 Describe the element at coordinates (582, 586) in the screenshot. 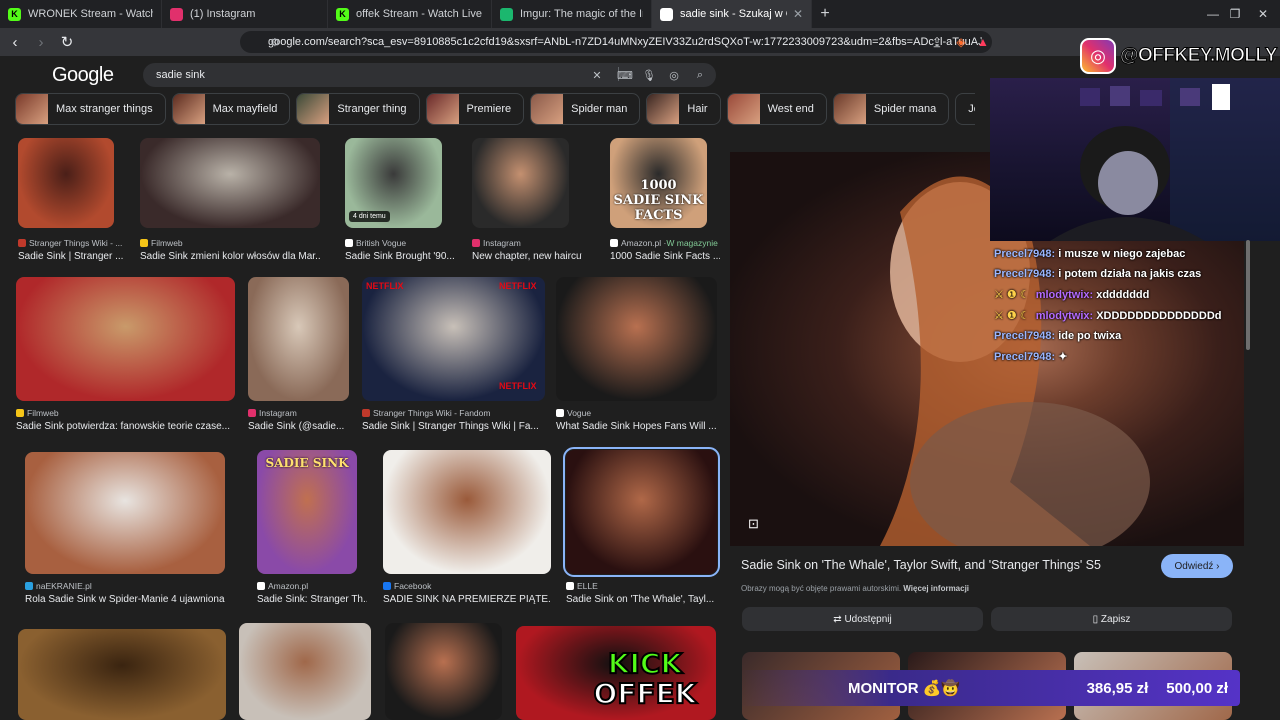

I see `result-source: ELLE` at that location.